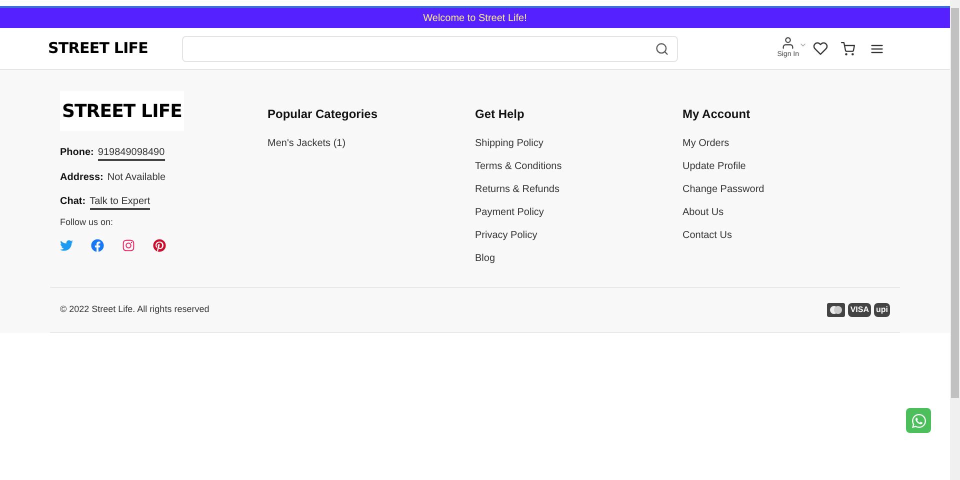 This screenshot has width=960, height=480. I want to click on logo: STREET LIFE, so click(115, 48).